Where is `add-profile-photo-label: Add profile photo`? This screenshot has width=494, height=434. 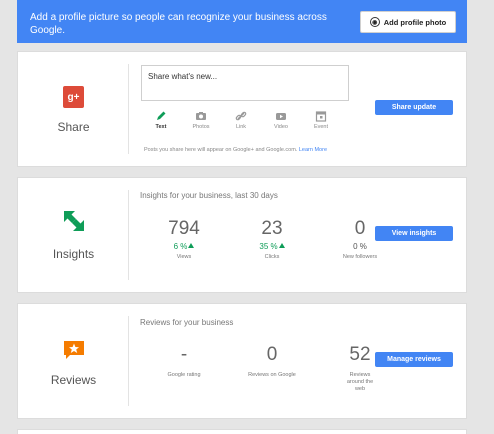
add-profile-photo-label: Add profile photo is located at coordinates (415, 22).